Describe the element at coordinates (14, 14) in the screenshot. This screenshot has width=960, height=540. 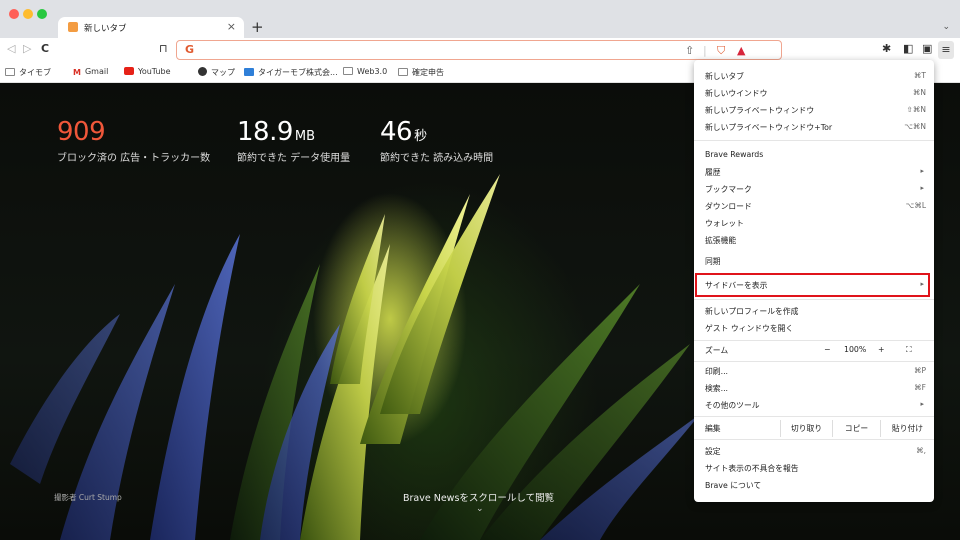
I see `close-window-button` at that location.